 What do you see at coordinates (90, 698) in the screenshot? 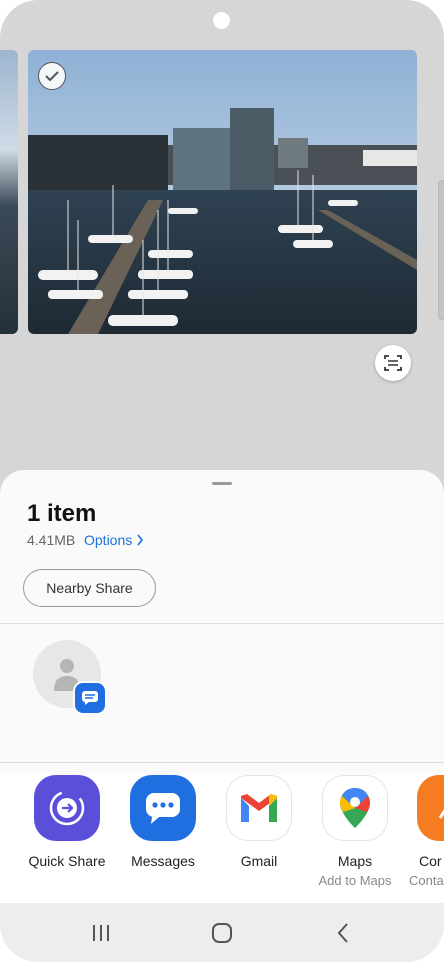
I see `messages-badge-icon` at bounding box center [90, 698].